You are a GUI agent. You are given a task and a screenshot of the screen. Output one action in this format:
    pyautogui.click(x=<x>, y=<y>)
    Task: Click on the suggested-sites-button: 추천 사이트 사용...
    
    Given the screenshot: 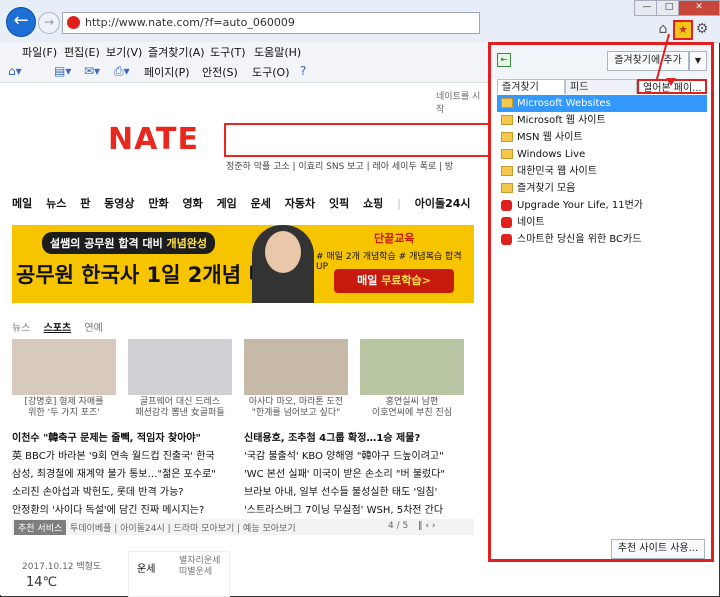 What is the action you would take?
    pyautogui.click(x=658, y=549)
    